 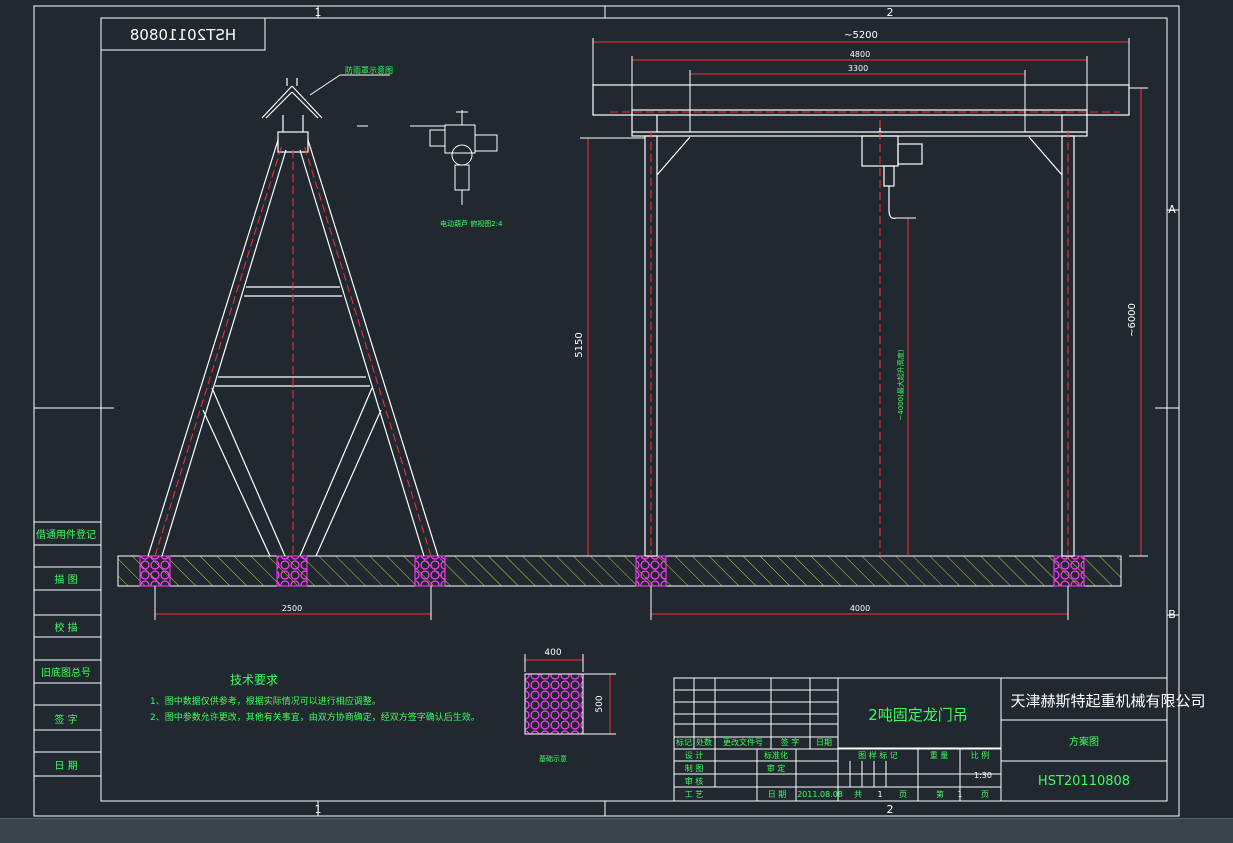 I want to click on rev-header-date: 日期, so click(x=824, y=742).